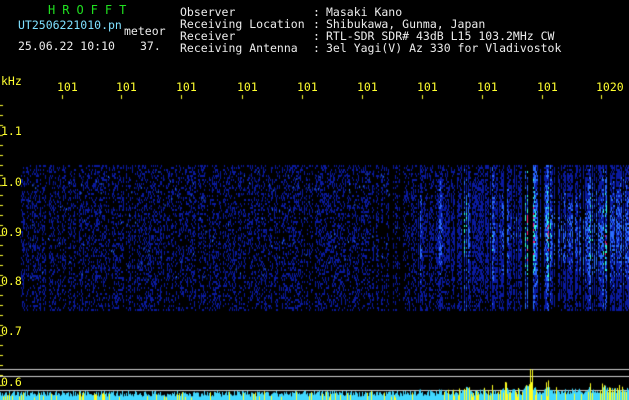  What do you see at coordinates (11, 81) in the screenshot?
I see `axis-unit-label: kHz` at bounding box center [11, 81].